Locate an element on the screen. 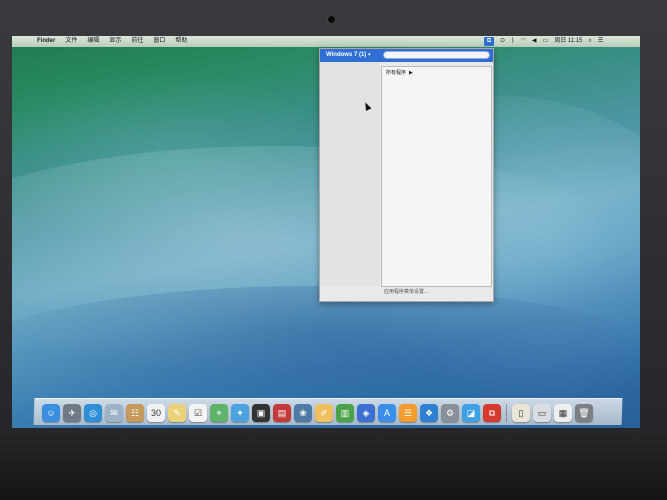 The image size is (667, 500). bluetooth-icon: ᛒ is located at coordinates (513, 41).